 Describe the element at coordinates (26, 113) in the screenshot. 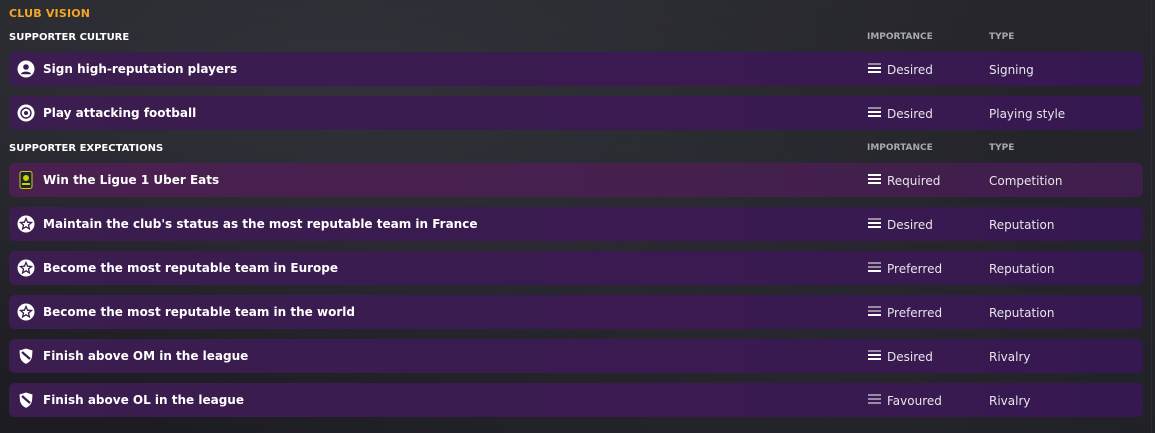

I see `football-icon` at that location.